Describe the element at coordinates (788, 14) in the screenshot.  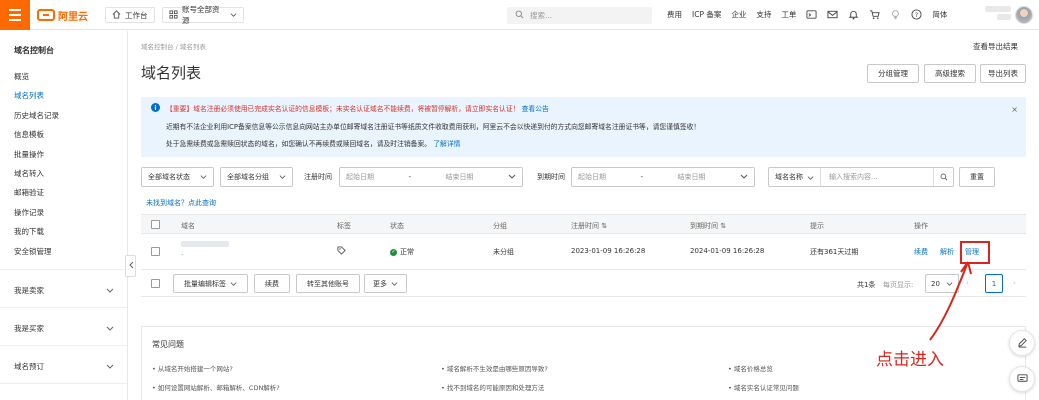
I see `link-ticket: 工单` at that location.